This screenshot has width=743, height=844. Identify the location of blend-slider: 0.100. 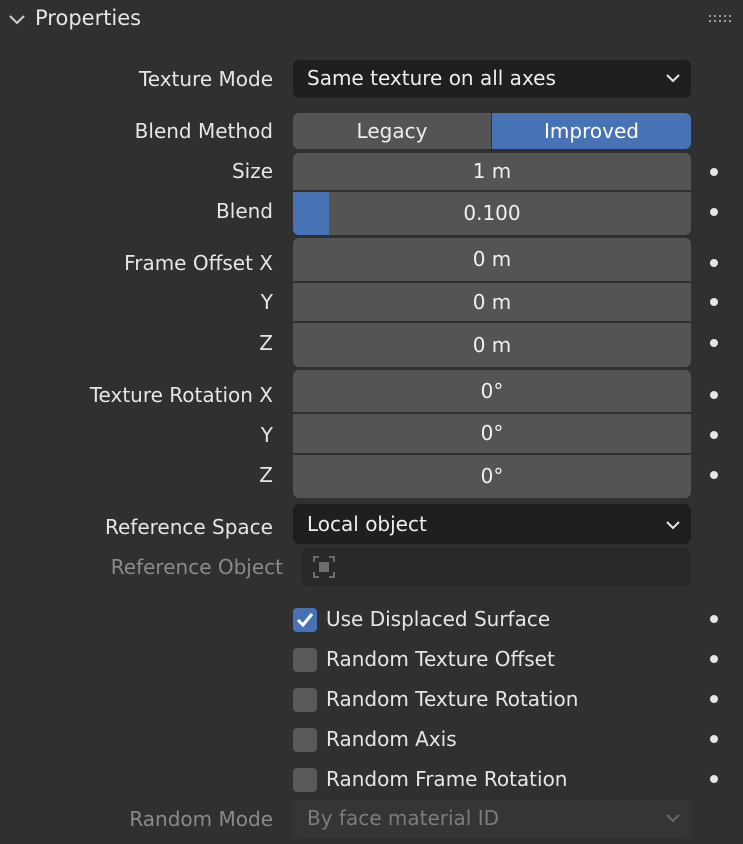
(492, 213).